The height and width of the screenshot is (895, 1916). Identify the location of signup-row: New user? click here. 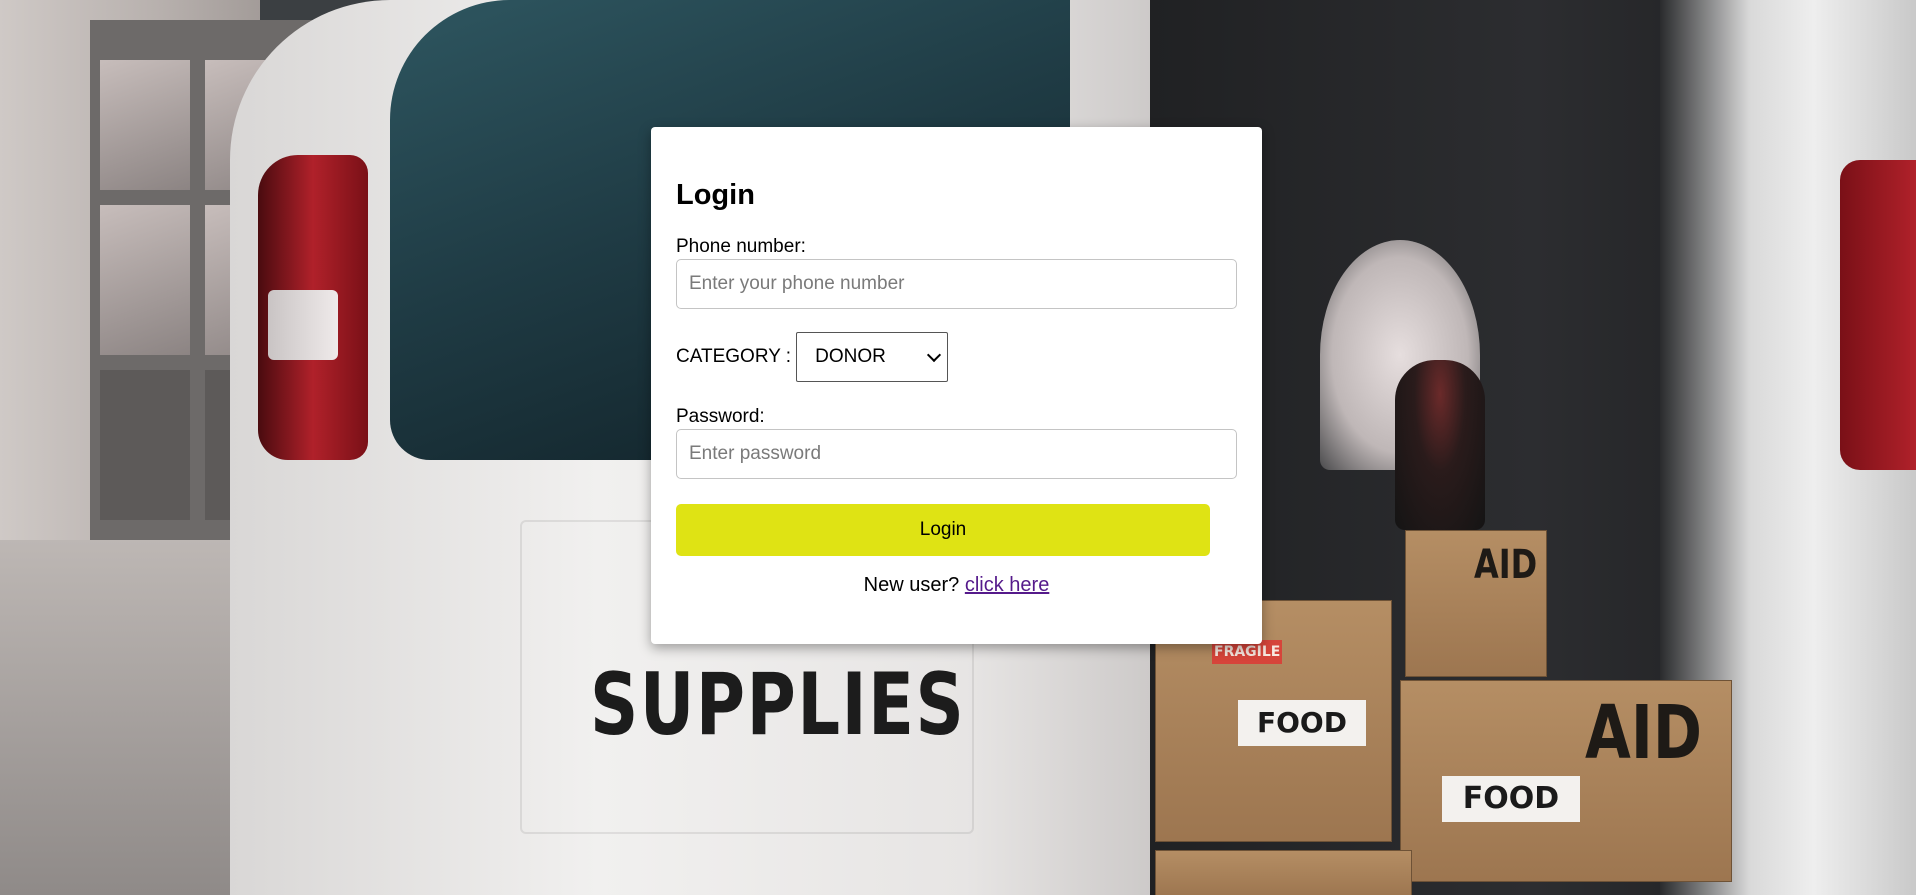
(956, 585).